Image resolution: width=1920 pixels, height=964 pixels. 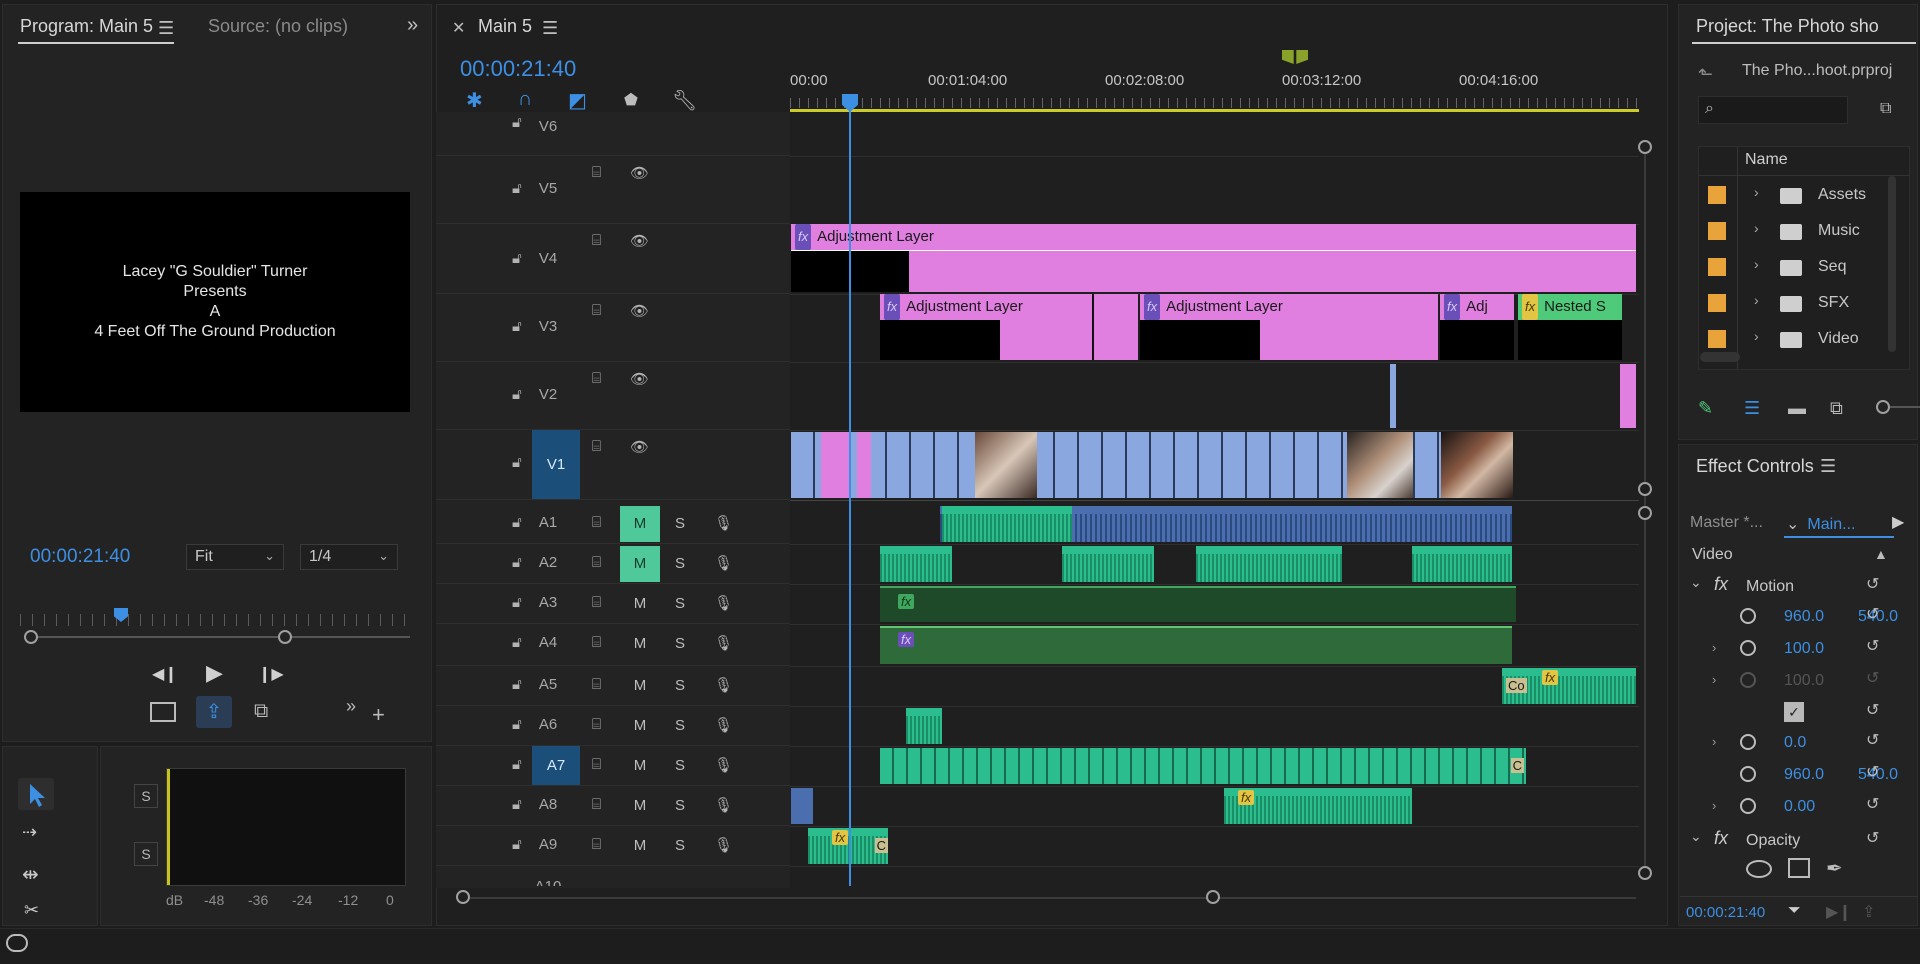 I want to click on mute-button-a4: M, so click(x=640, y=644).